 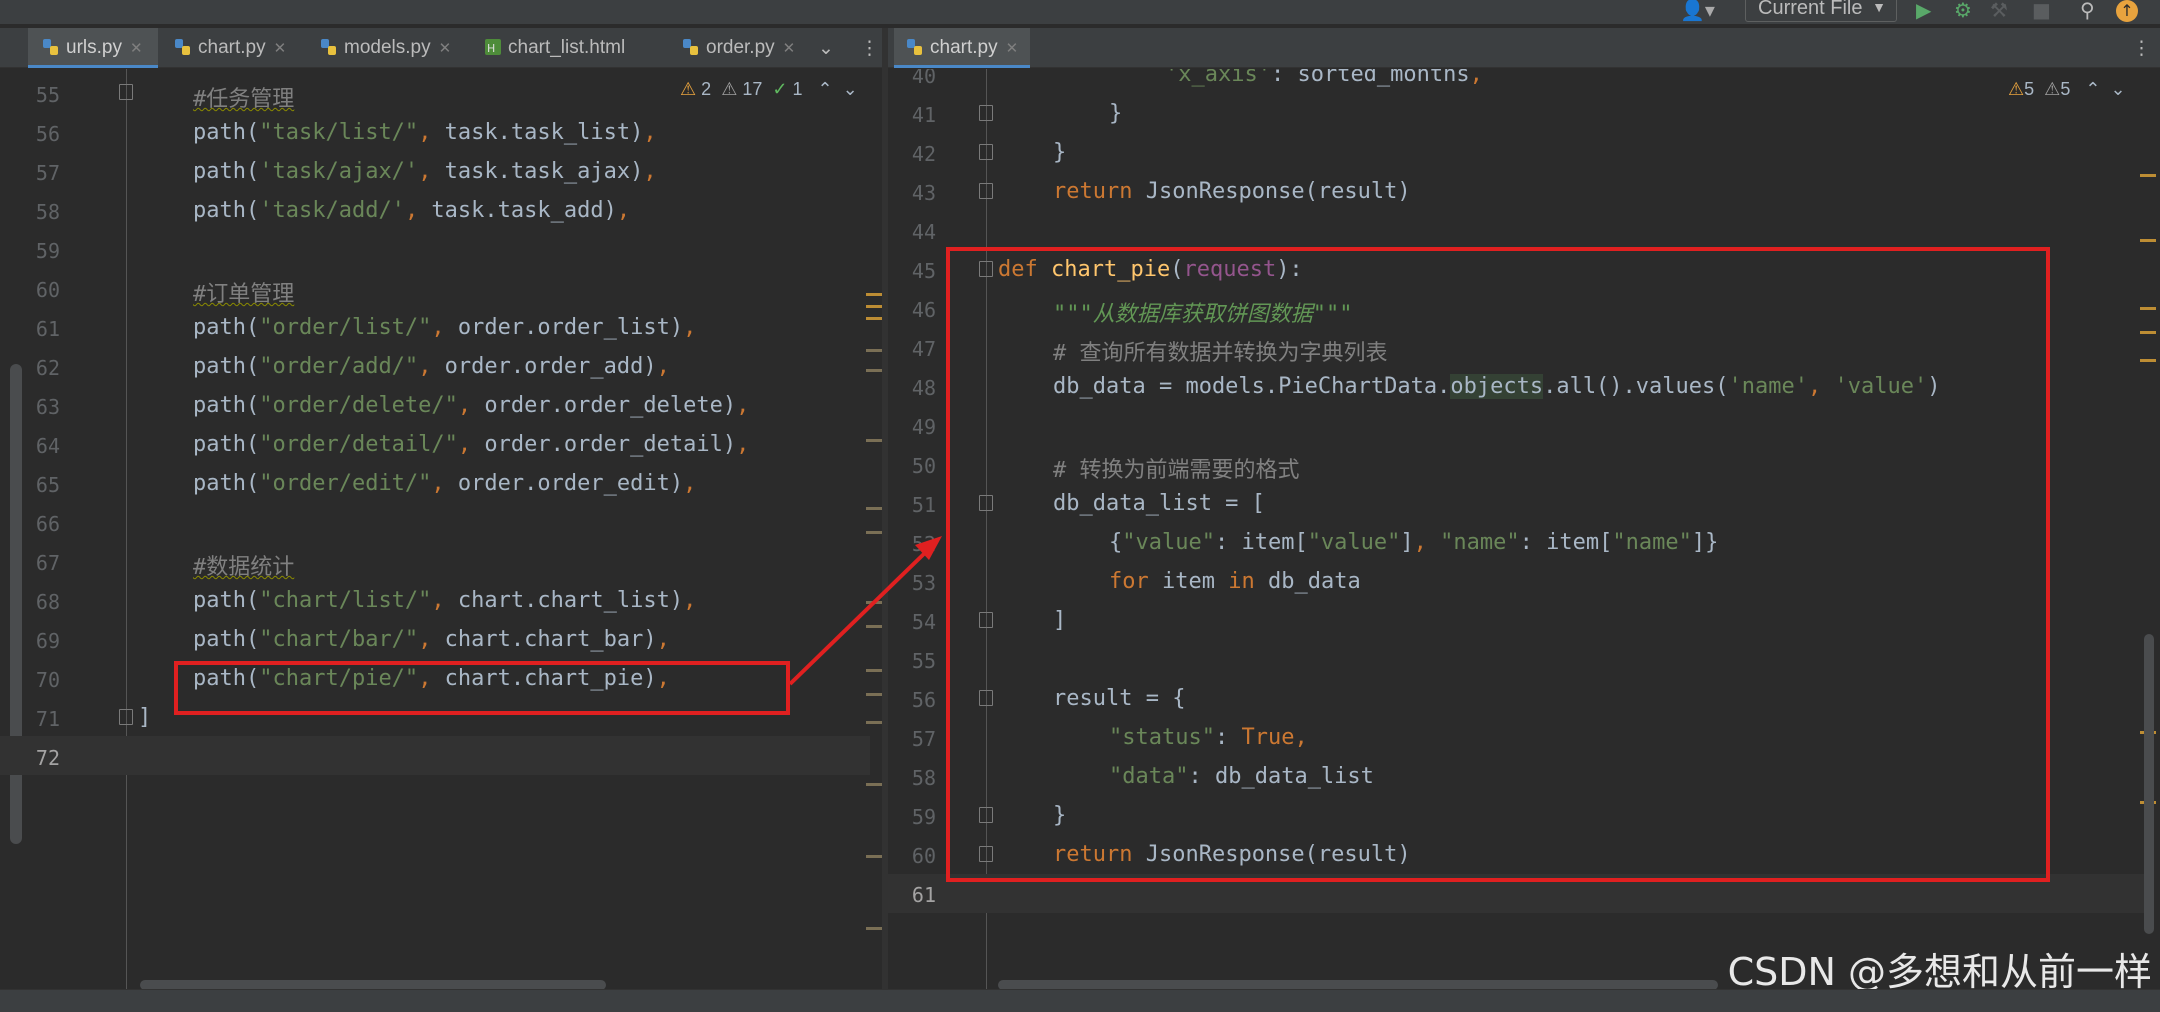 What do you see at coordinates (1939, 972) in the screenshot?
I see `watermark: CSDN @多想和从前一样` at bounding box center [1939, 972].